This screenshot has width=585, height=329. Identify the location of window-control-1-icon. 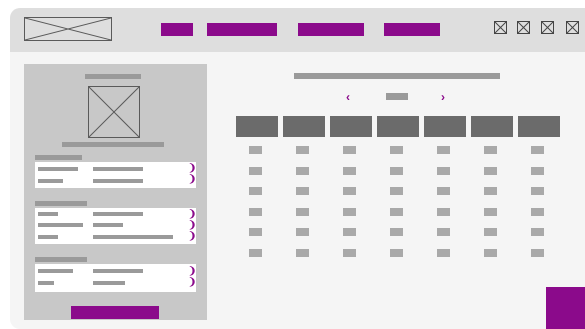
(500, 27).